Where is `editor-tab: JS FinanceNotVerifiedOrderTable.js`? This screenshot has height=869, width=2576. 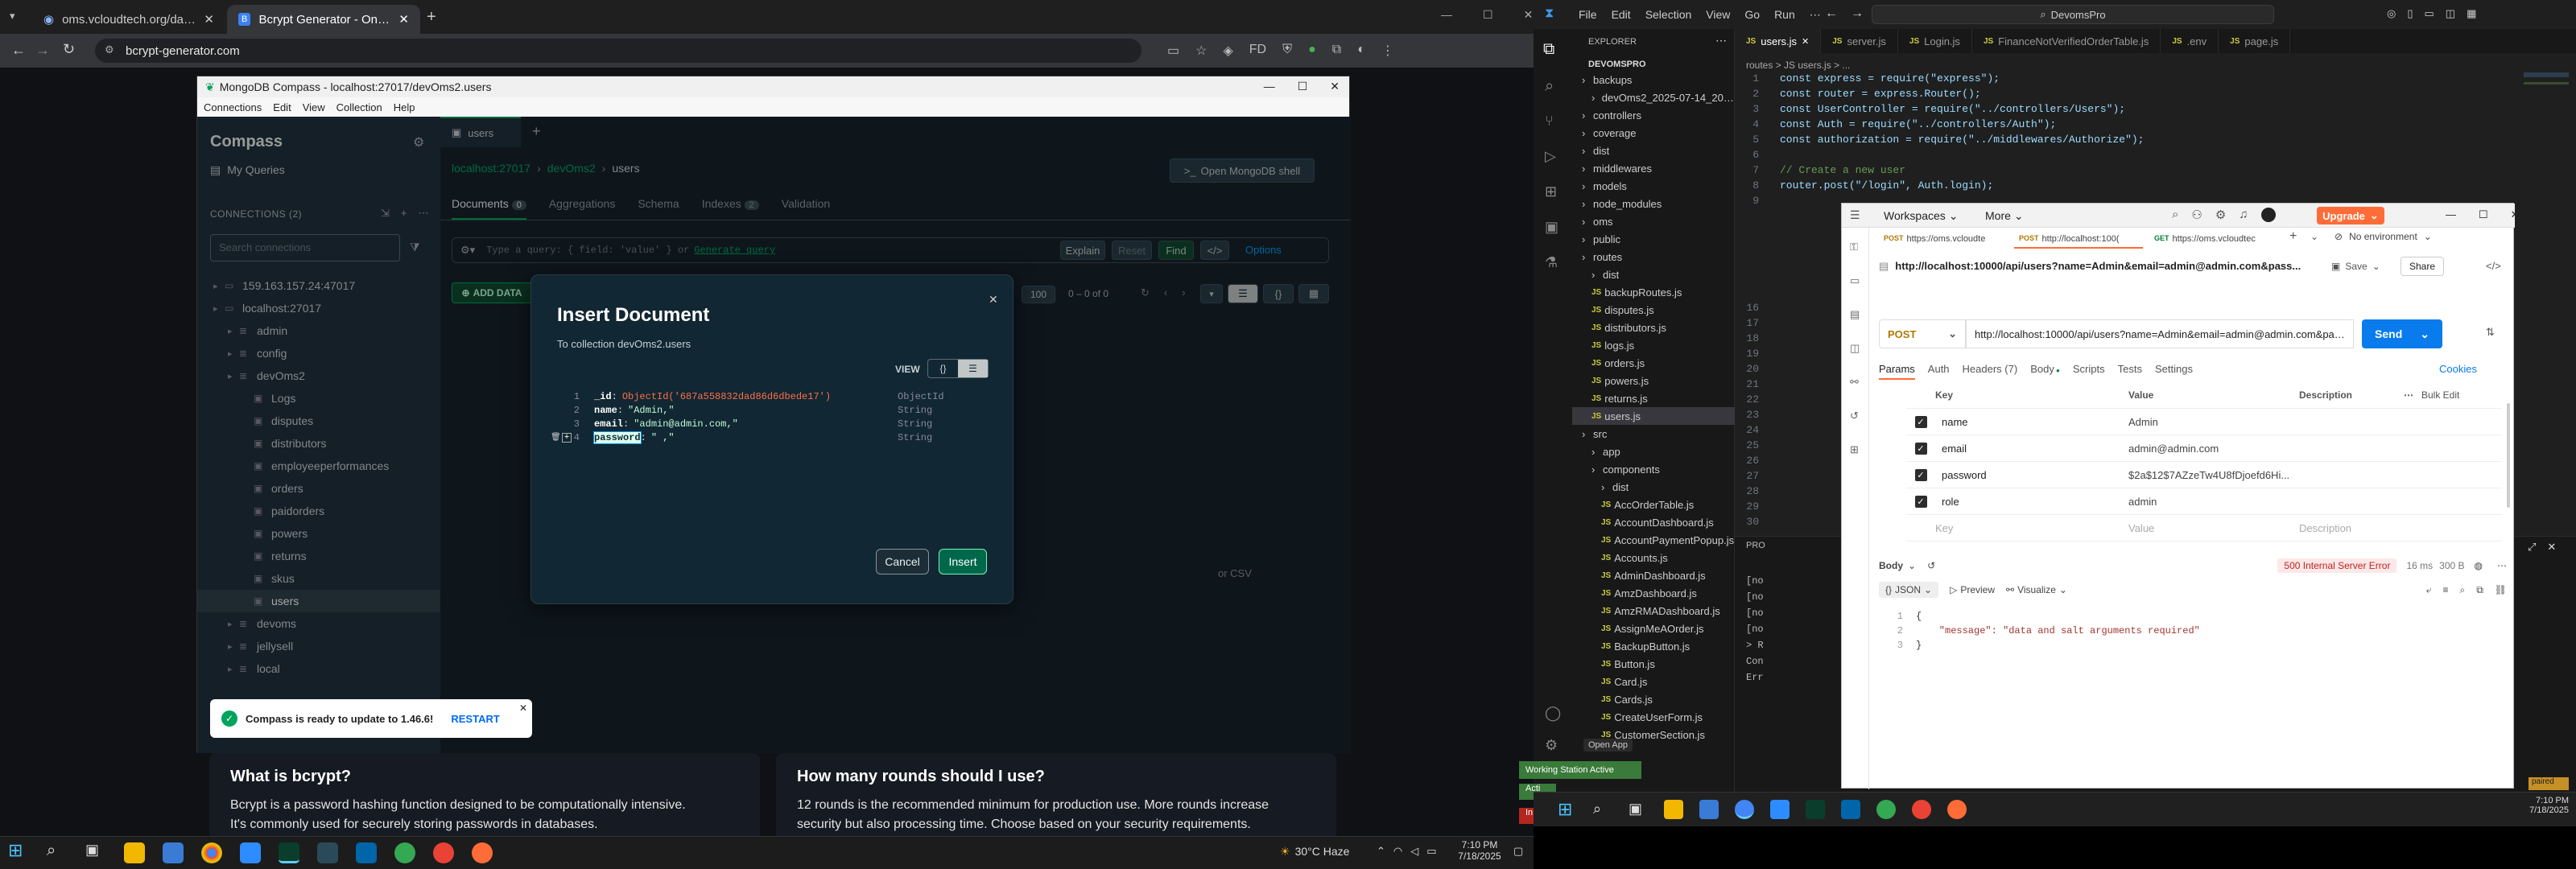 editor-tab: JS FinanceNotVerifiedOrderTable.js is located at coordinates (2066, 41).